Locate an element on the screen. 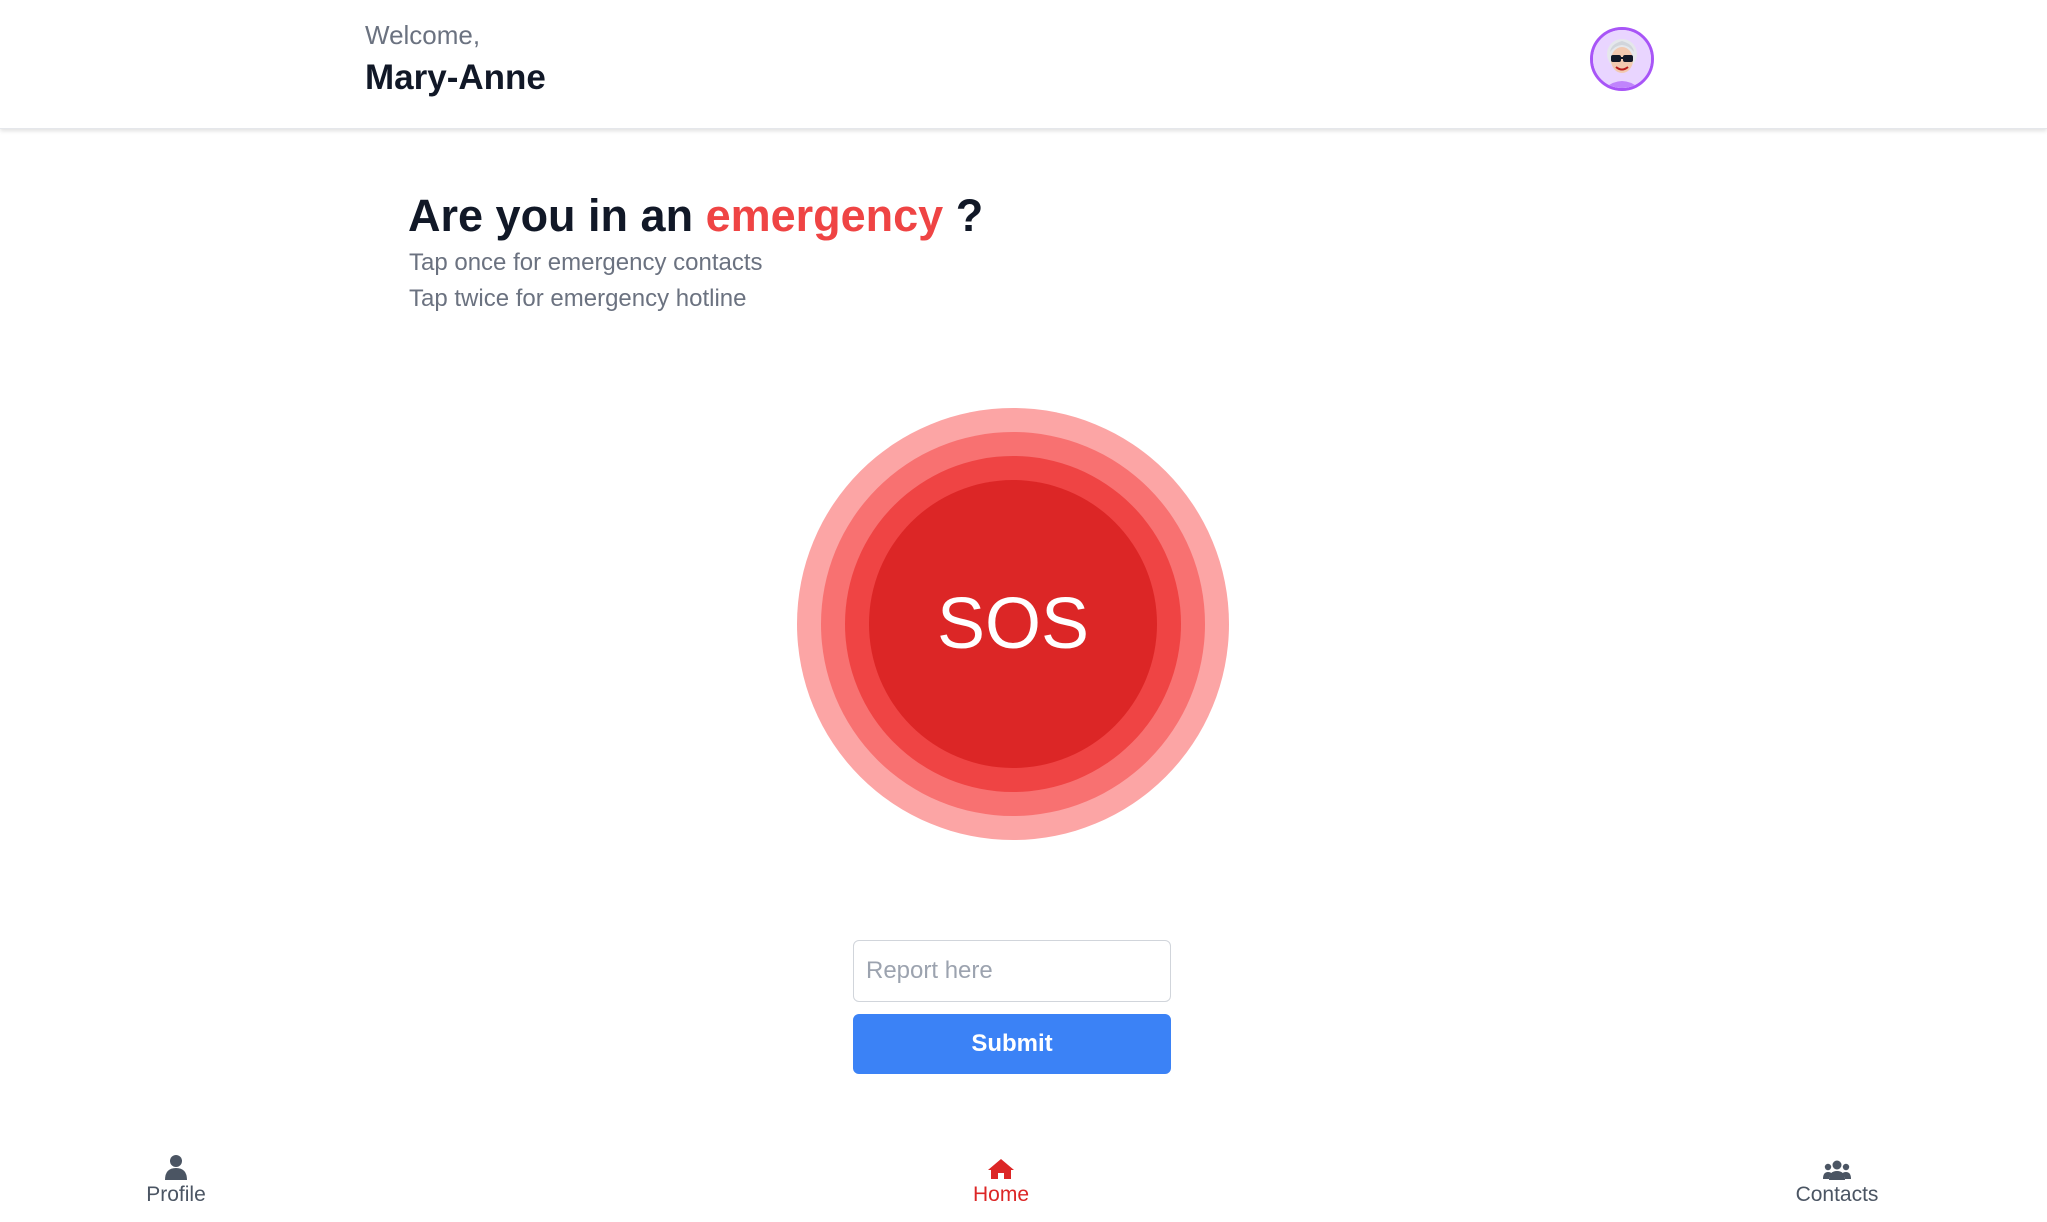  avatar is located at coordinates (1622, 59).